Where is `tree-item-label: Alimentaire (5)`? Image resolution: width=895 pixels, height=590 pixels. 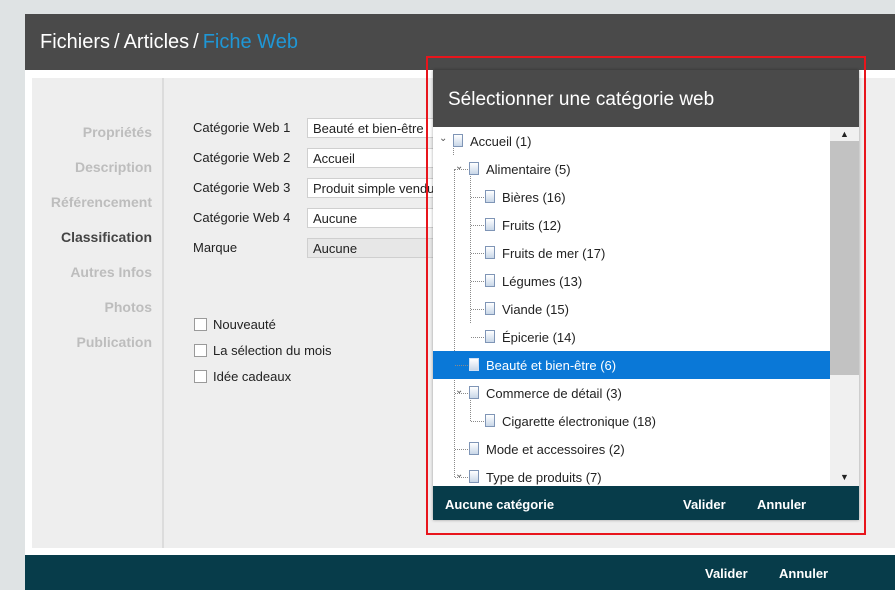
tree-item-label: Alimentaire (5) is located at coordinates (528, 169).